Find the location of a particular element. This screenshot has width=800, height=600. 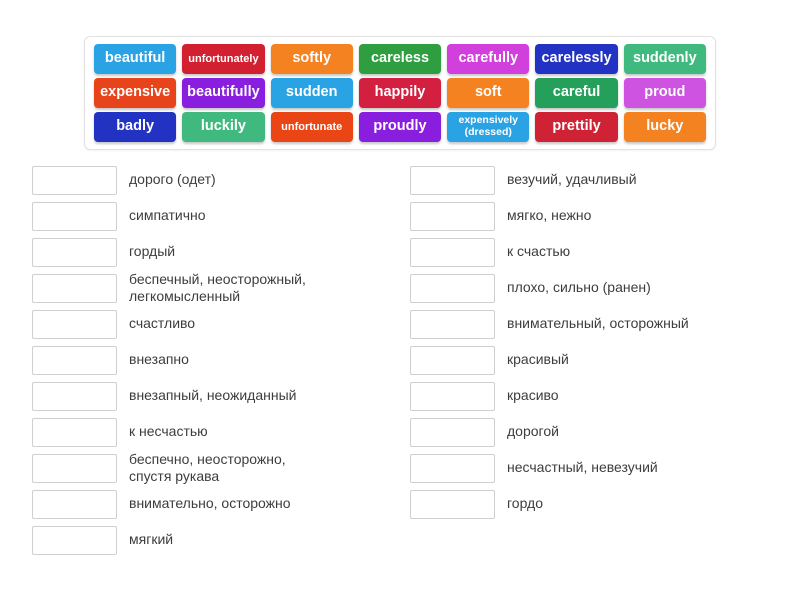

answer-row: несчастный, невезучий is located at coordinates (605, 468).